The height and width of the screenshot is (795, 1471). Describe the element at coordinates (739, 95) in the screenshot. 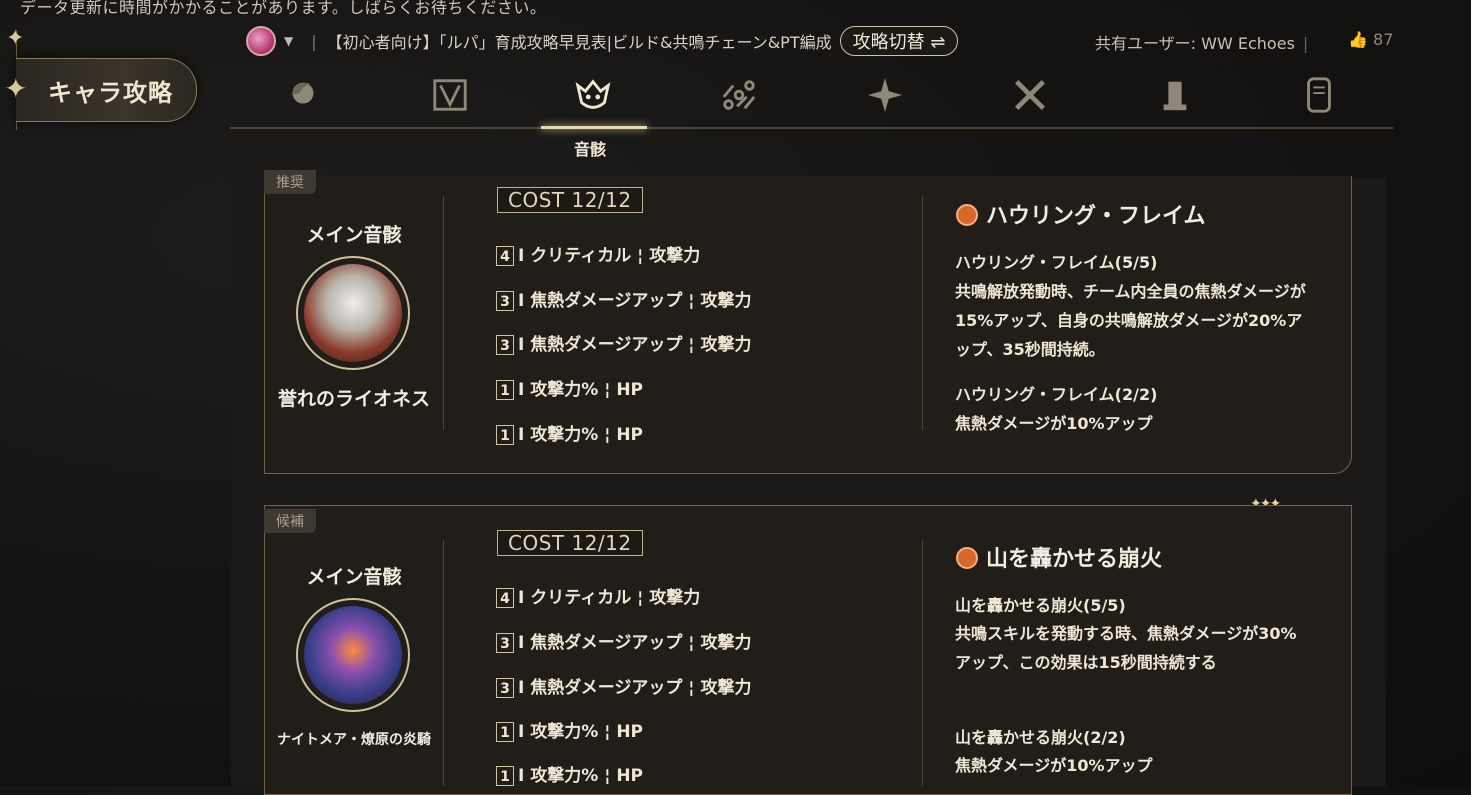

I see `chain-icon` at that location.